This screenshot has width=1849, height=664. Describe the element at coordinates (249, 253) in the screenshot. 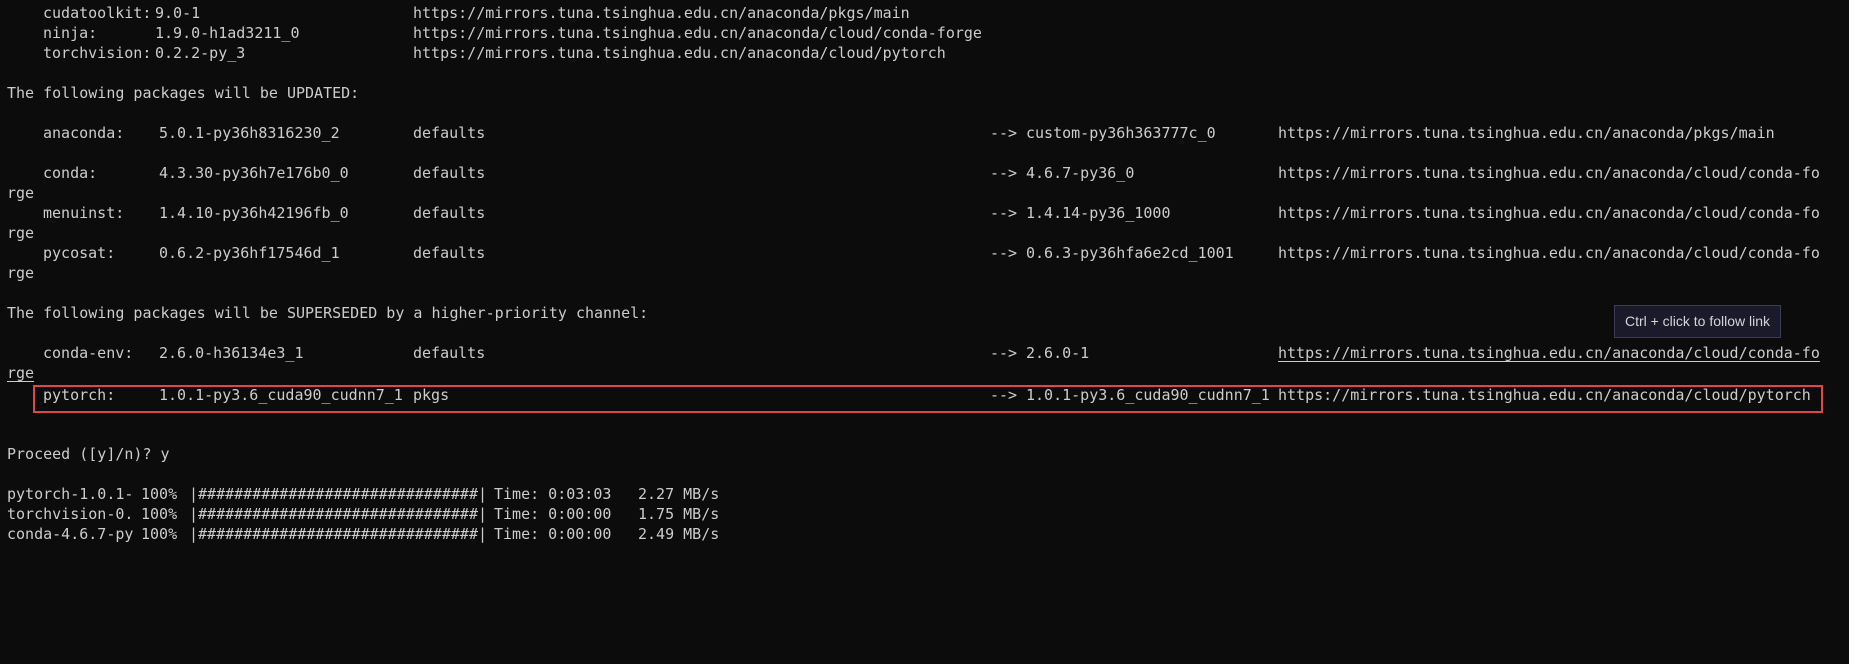

I see `old-version: 0.6.2-py36hf17546d_1` at that location.